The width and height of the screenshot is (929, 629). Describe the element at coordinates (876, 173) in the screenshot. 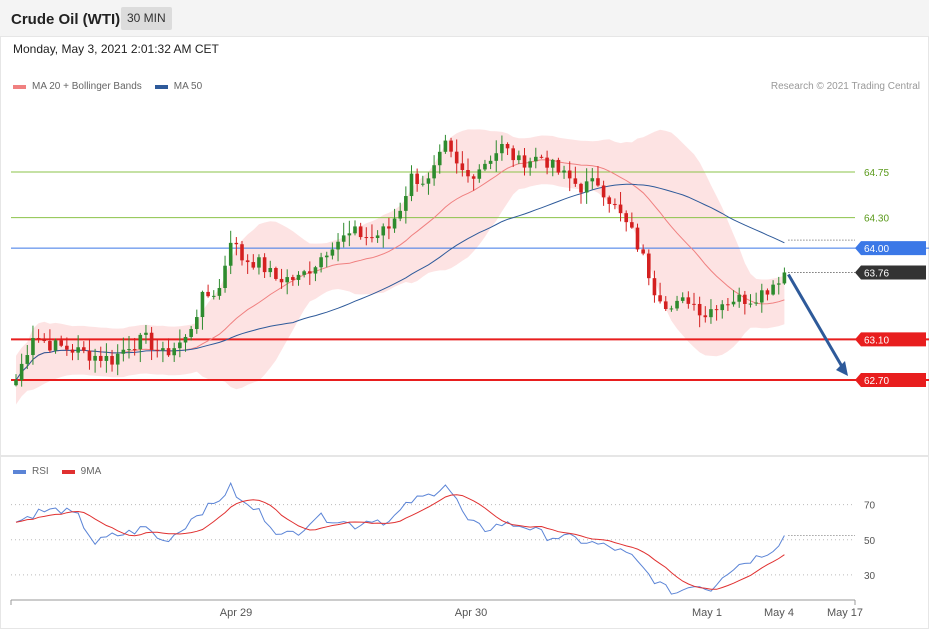

I see `level-label-64.75: 64.75` at that location.